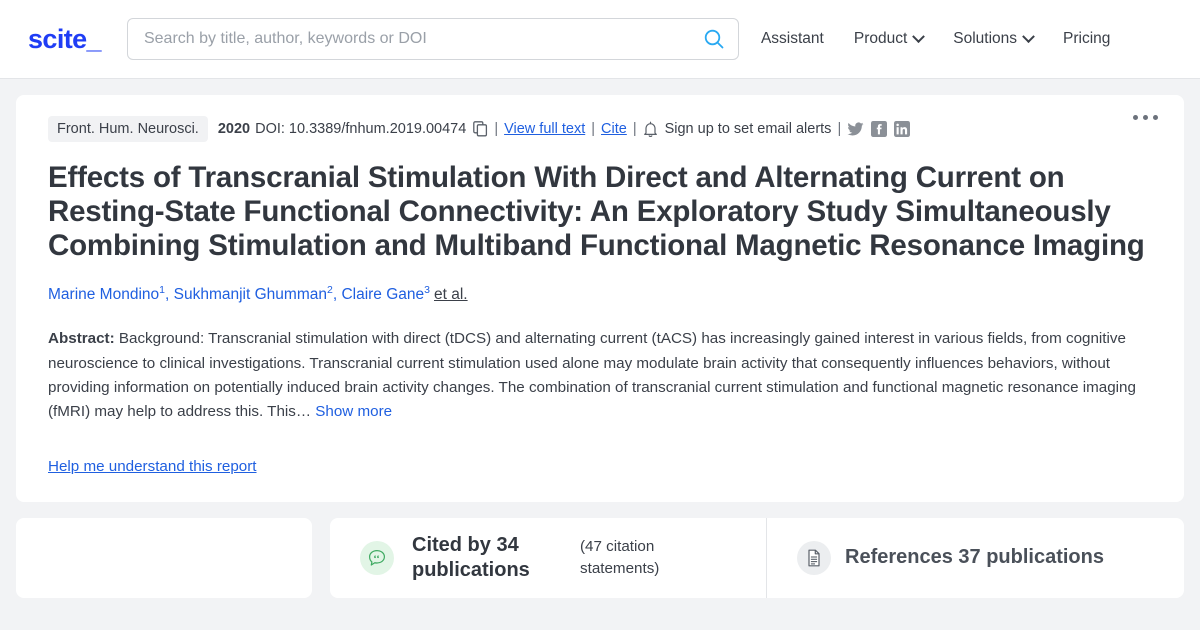 This screenshot has height=630, width=1200. I want to click on document-icon, so click(814, 557).